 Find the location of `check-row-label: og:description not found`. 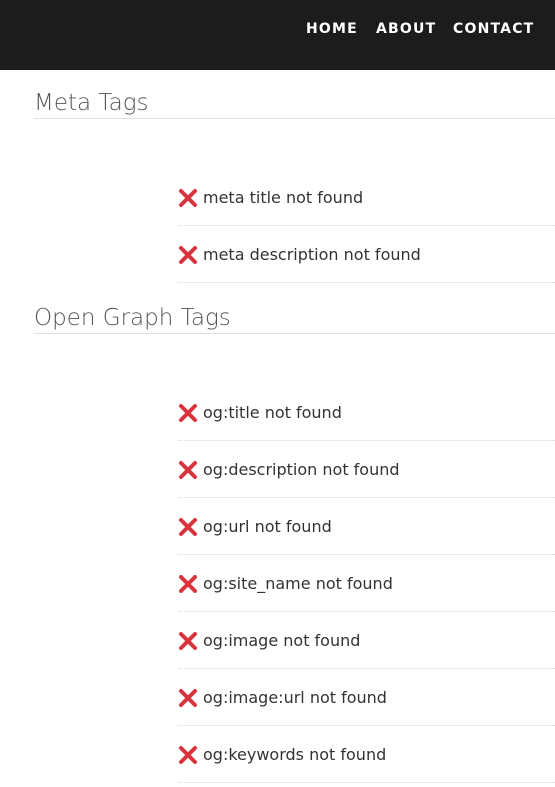

check-row-label: og:description not found is located at coordinates (301, 469).